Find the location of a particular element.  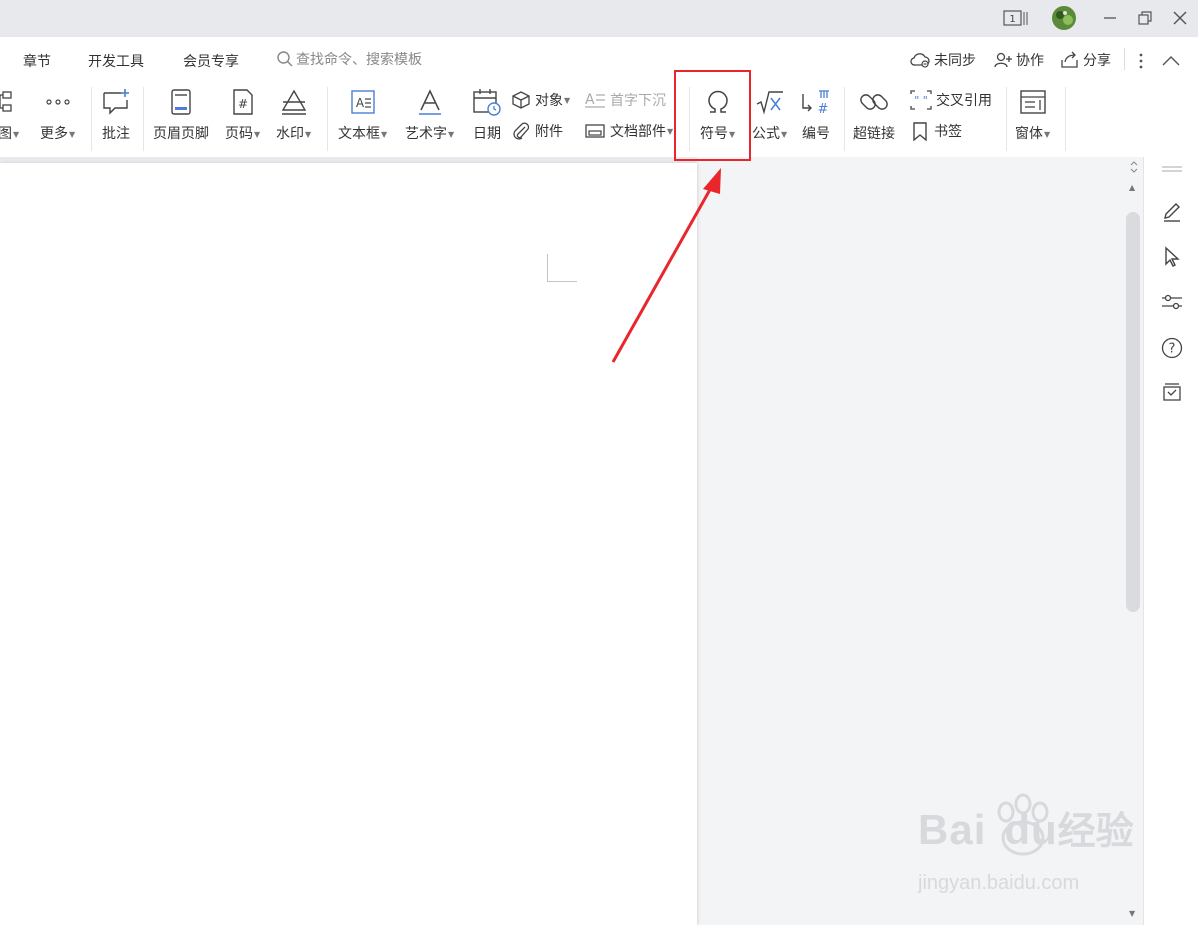

tab-chapter: 章节 is located at coordinates (37, 61).